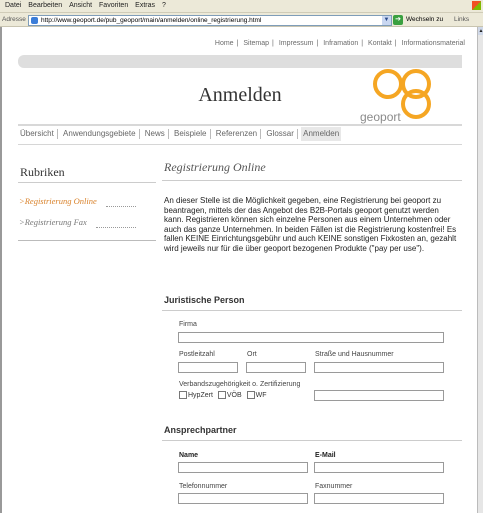  What do you see at coordinates (183, 395) in the screenshot?
I see `hypzert-checkbox` at bounding box center [183, 395].